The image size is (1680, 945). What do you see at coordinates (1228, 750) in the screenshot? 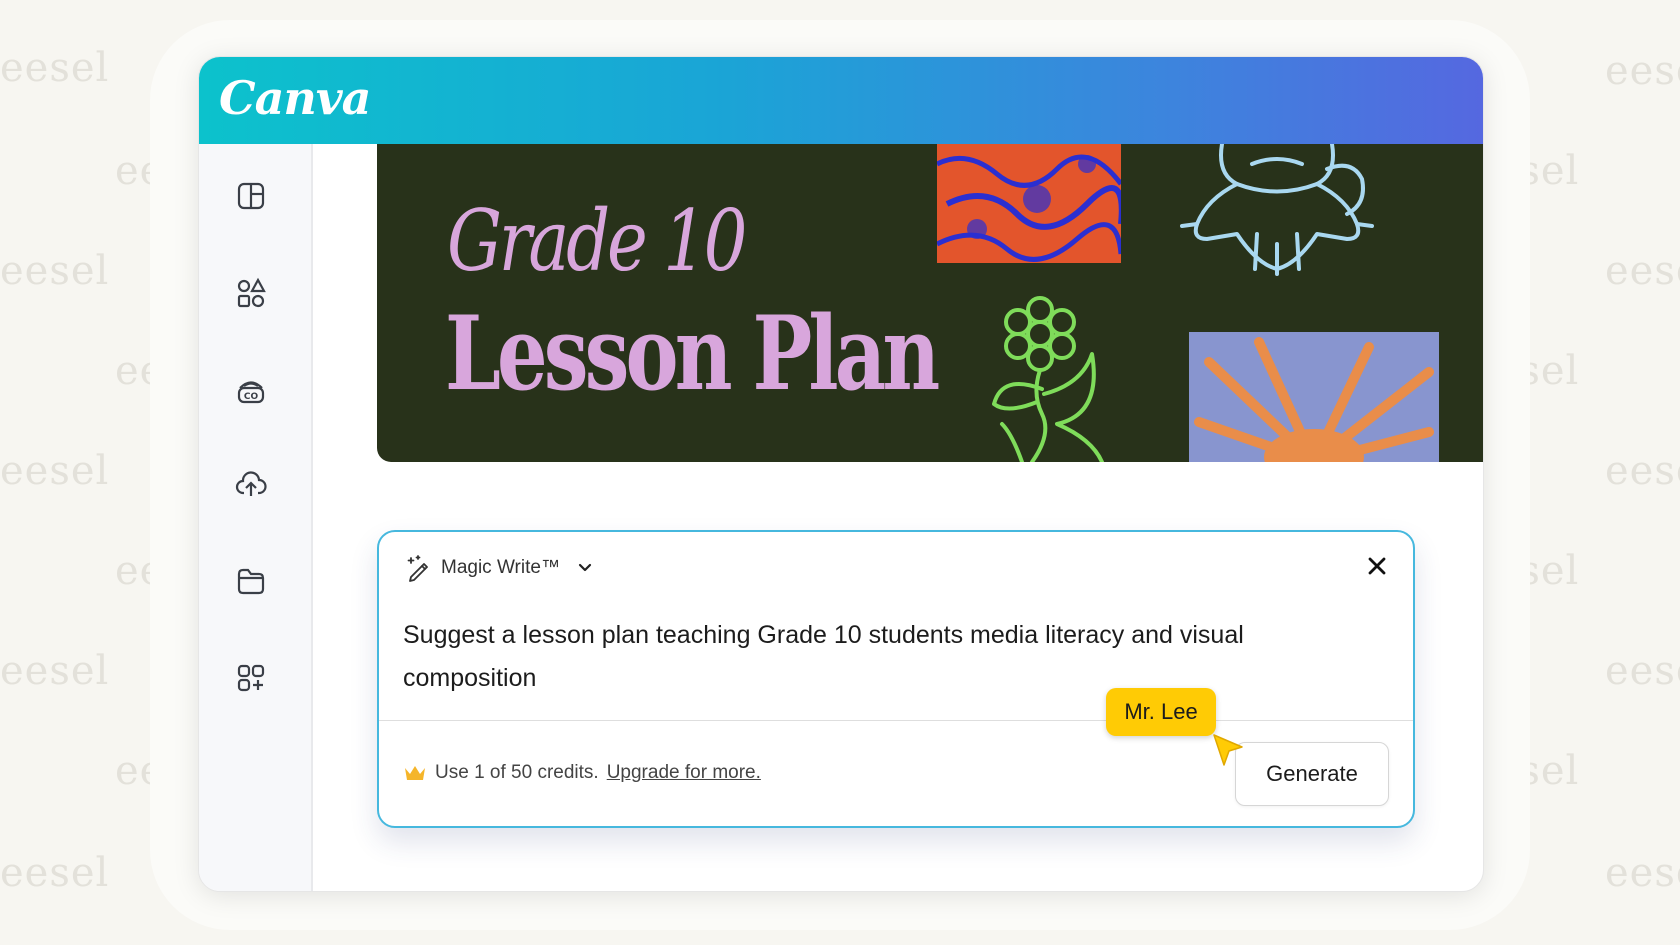
I see `cursor-pointer-icon` at bounding box center [1228, 750].